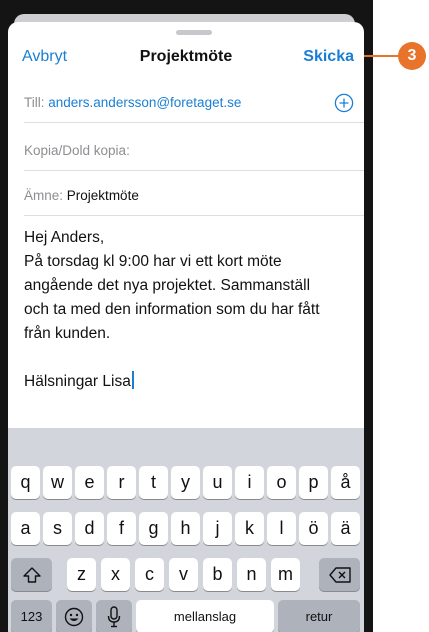 The image size is (429, 632). I want to click on key-i: i, so click(249, 482).